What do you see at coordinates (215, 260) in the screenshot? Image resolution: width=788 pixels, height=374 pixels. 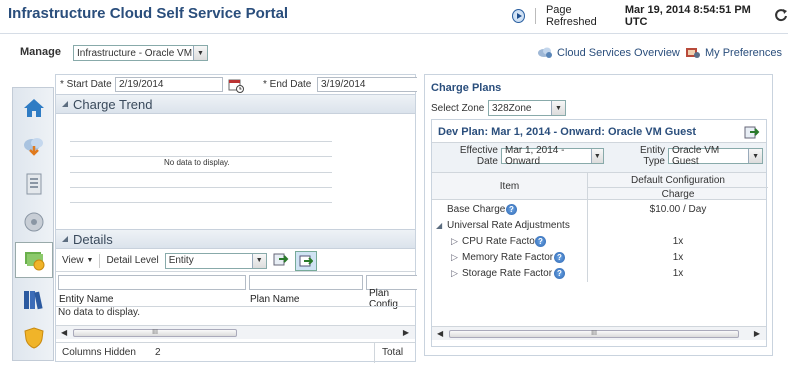 I see `detail-level-select: Entity ▼` at bounding box center [215, 260].